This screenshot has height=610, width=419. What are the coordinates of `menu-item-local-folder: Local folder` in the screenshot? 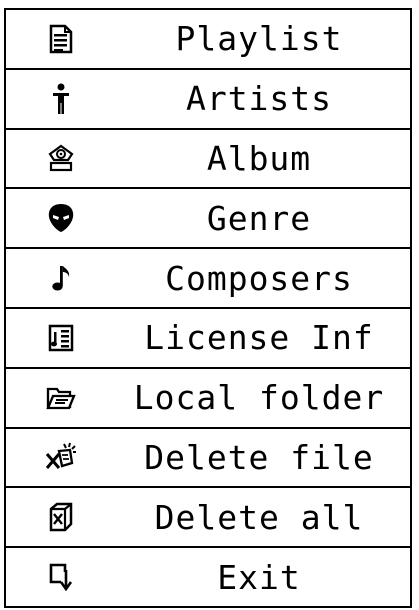 It's located at (208, 399).